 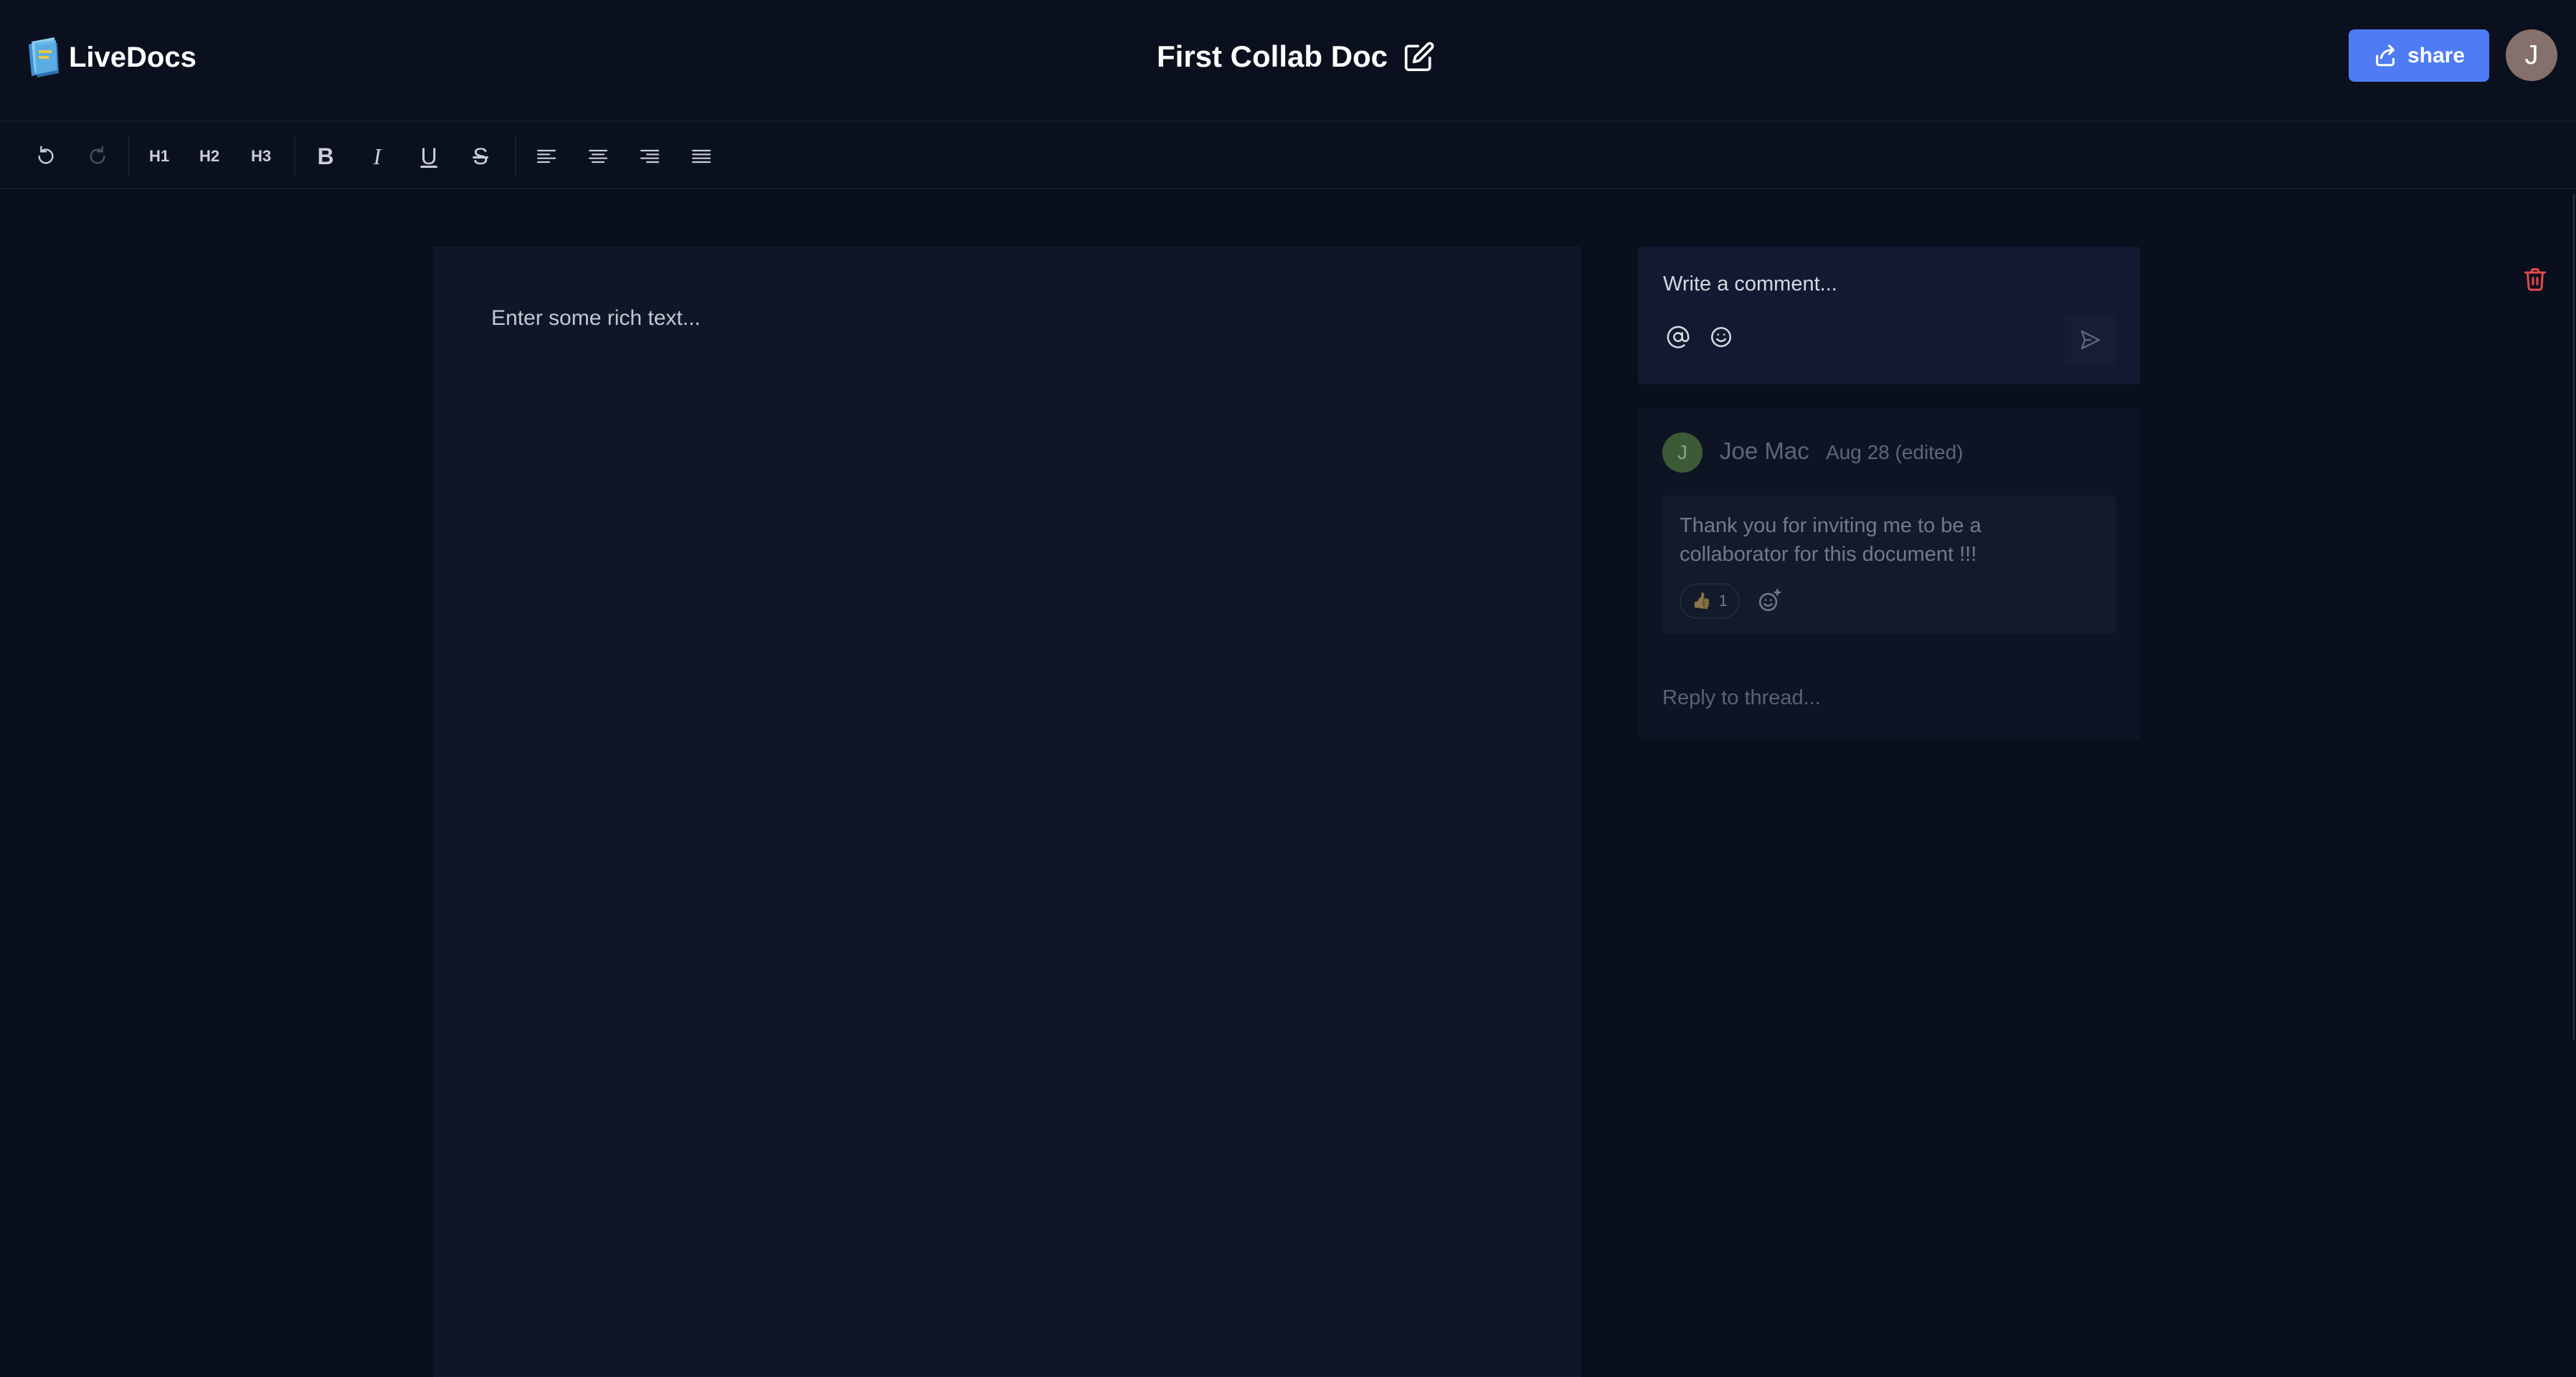 I want to click on header: LiveDocs First Collab Doc share J, so click(x=1288, y=61).